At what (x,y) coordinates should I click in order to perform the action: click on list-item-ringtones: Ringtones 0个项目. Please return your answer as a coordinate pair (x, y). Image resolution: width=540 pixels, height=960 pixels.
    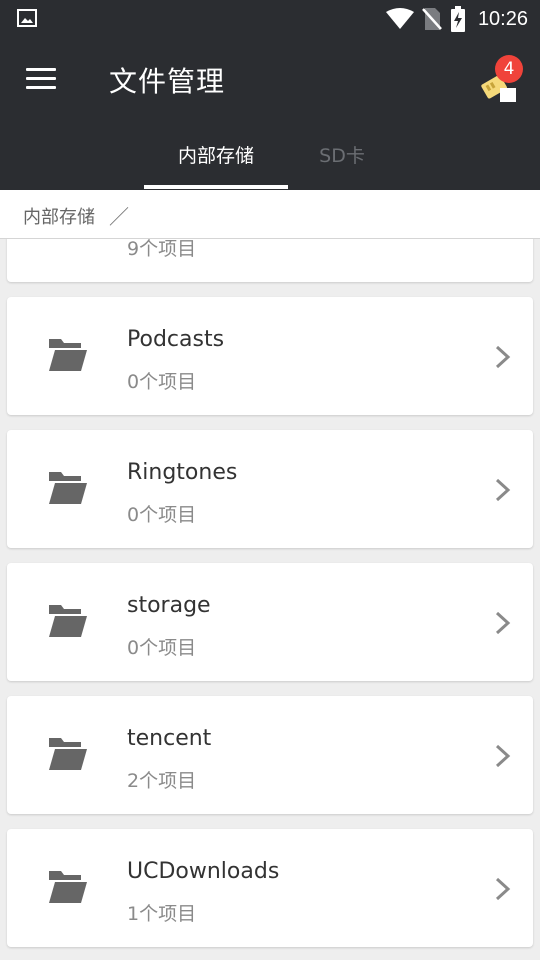
    Looking at the image, I should click on (270, 489).